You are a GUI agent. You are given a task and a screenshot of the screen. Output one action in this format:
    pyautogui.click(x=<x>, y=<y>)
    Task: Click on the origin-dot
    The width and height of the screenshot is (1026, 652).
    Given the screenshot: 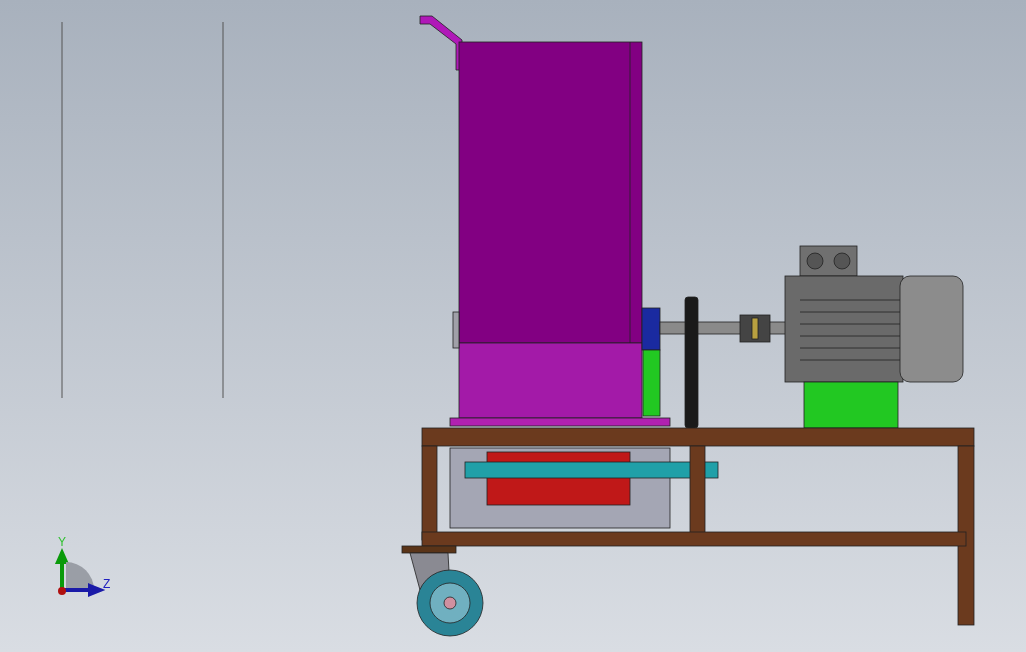 What is the action you would take?
    pyautogui.click(x=62, y=591)
    